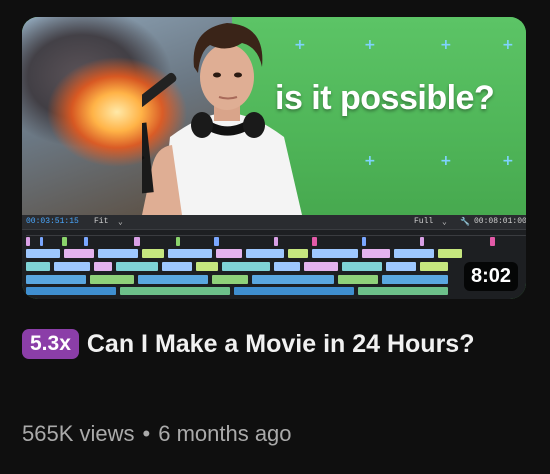  What do you see at coordinates (52, 221) in the screenshot?
I see `timecode-left: 00:03:51:15` at bounding box center [52, 221].